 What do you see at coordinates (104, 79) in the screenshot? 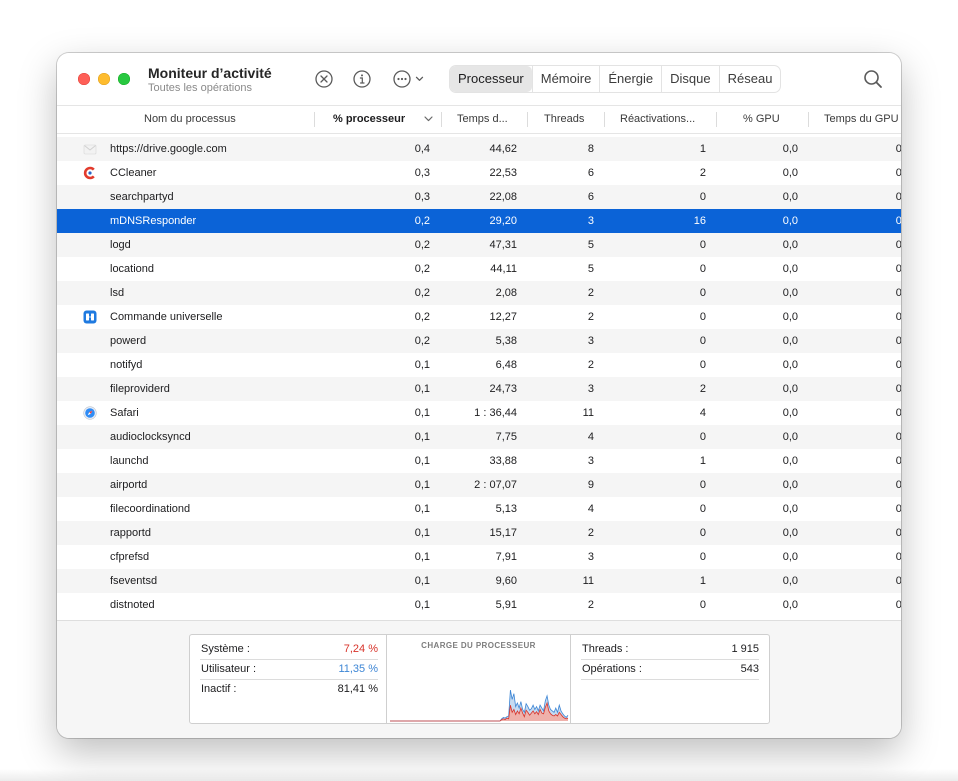
I see `minimize-window-button` at bounding box center [104, 79].